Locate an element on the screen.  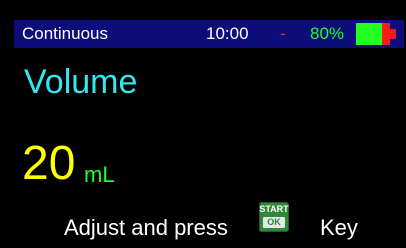
battery-fill is located at coordinates (369, 34).